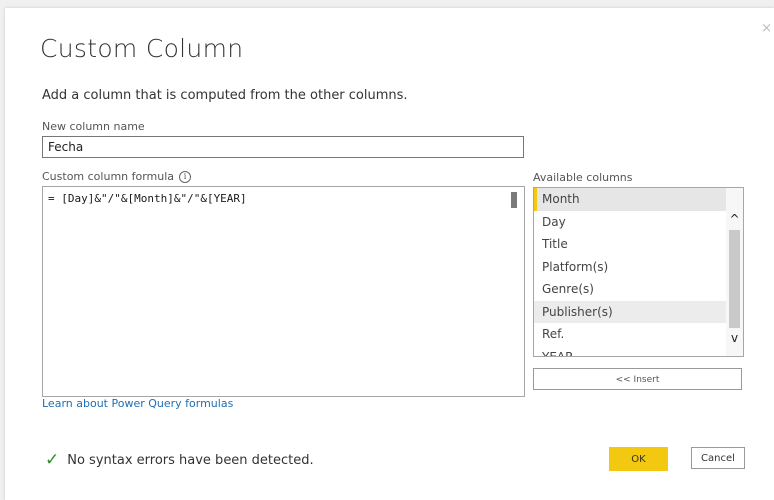 The image size is (774, 500). I want to click on new-column-name-label: New column name, so click(93, 126).